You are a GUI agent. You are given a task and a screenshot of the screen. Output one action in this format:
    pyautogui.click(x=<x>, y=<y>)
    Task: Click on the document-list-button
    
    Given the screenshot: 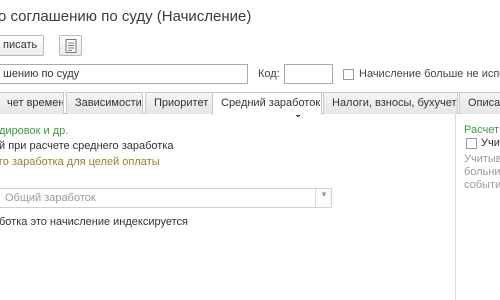 What is the action you would take?
    pyautogui.click(x=70, y=45)
    